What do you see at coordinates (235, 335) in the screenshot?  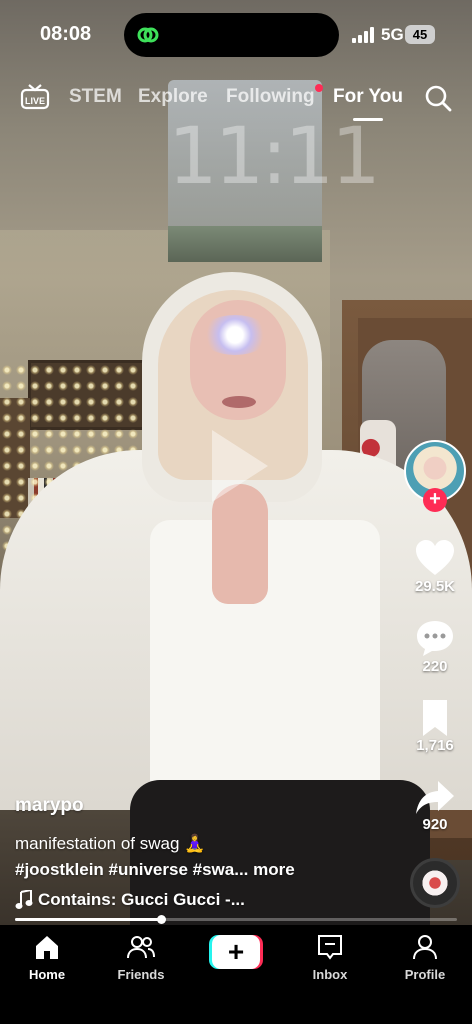 I see `video-light-glow` at bounding box center [235, 335].